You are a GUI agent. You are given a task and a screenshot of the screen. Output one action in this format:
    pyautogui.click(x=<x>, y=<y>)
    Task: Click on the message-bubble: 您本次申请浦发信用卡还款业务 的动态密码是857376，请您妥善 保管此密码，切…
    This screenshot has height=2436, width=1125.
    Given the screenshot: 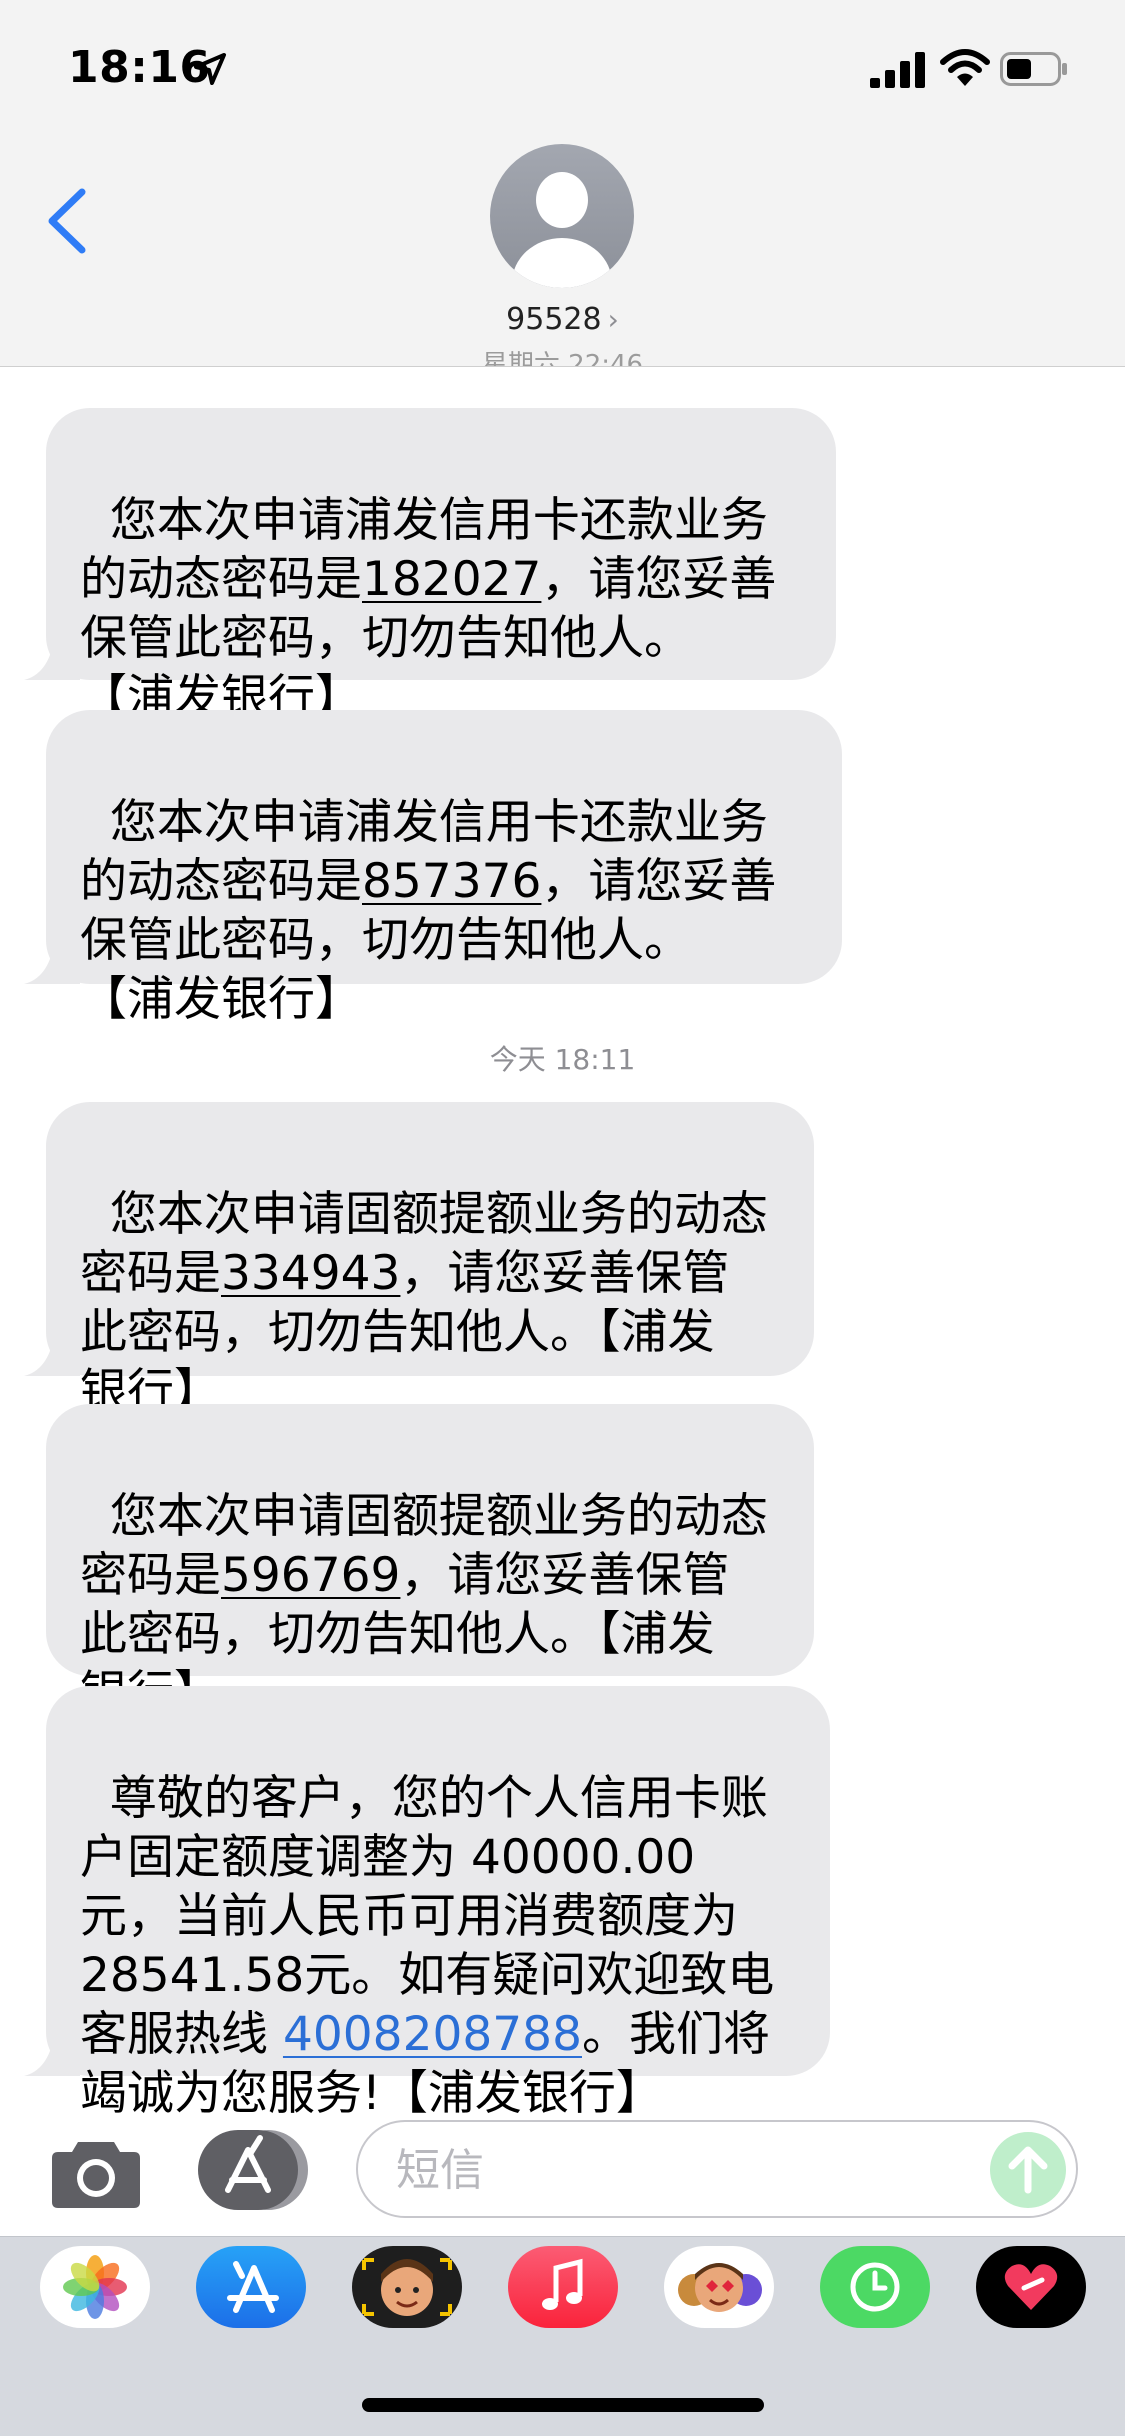 What is the action you would take?
    pyautogui.click(x=433, y=868)
    